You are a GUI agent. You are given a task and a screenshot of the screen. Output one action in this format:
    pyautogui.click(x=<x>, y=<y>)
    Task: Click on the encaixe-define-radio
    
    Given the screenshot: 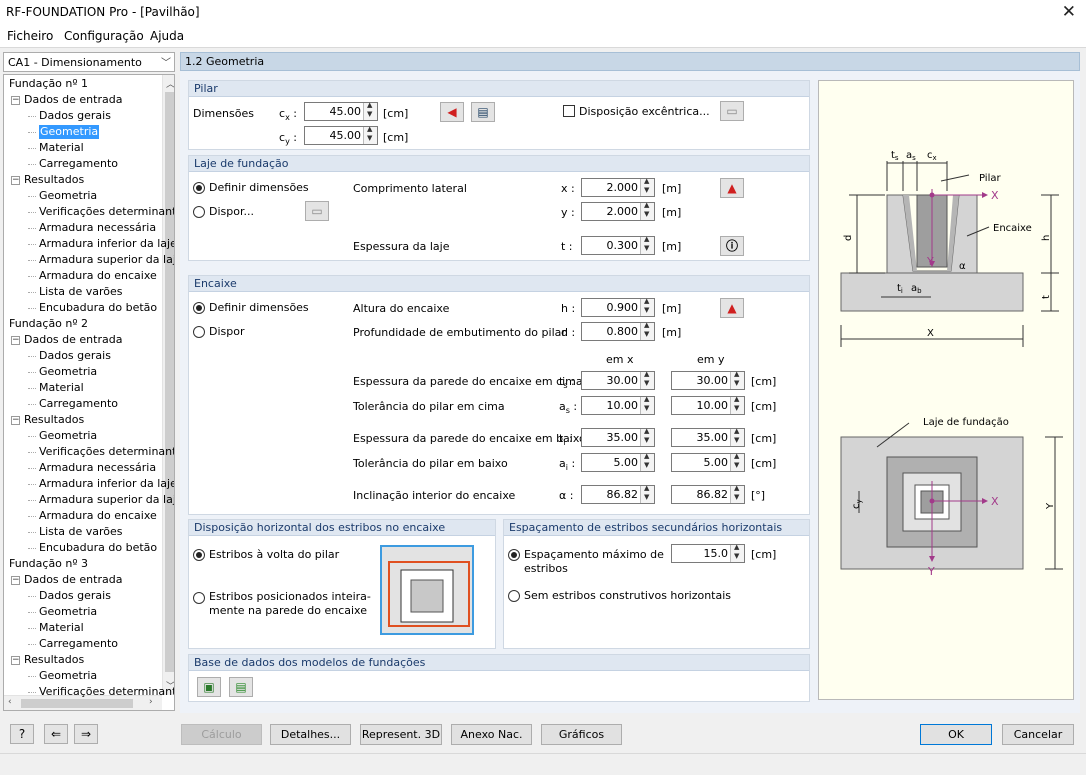 What is the action you would take?
    pyautogui.click(x=199, y=308)
    